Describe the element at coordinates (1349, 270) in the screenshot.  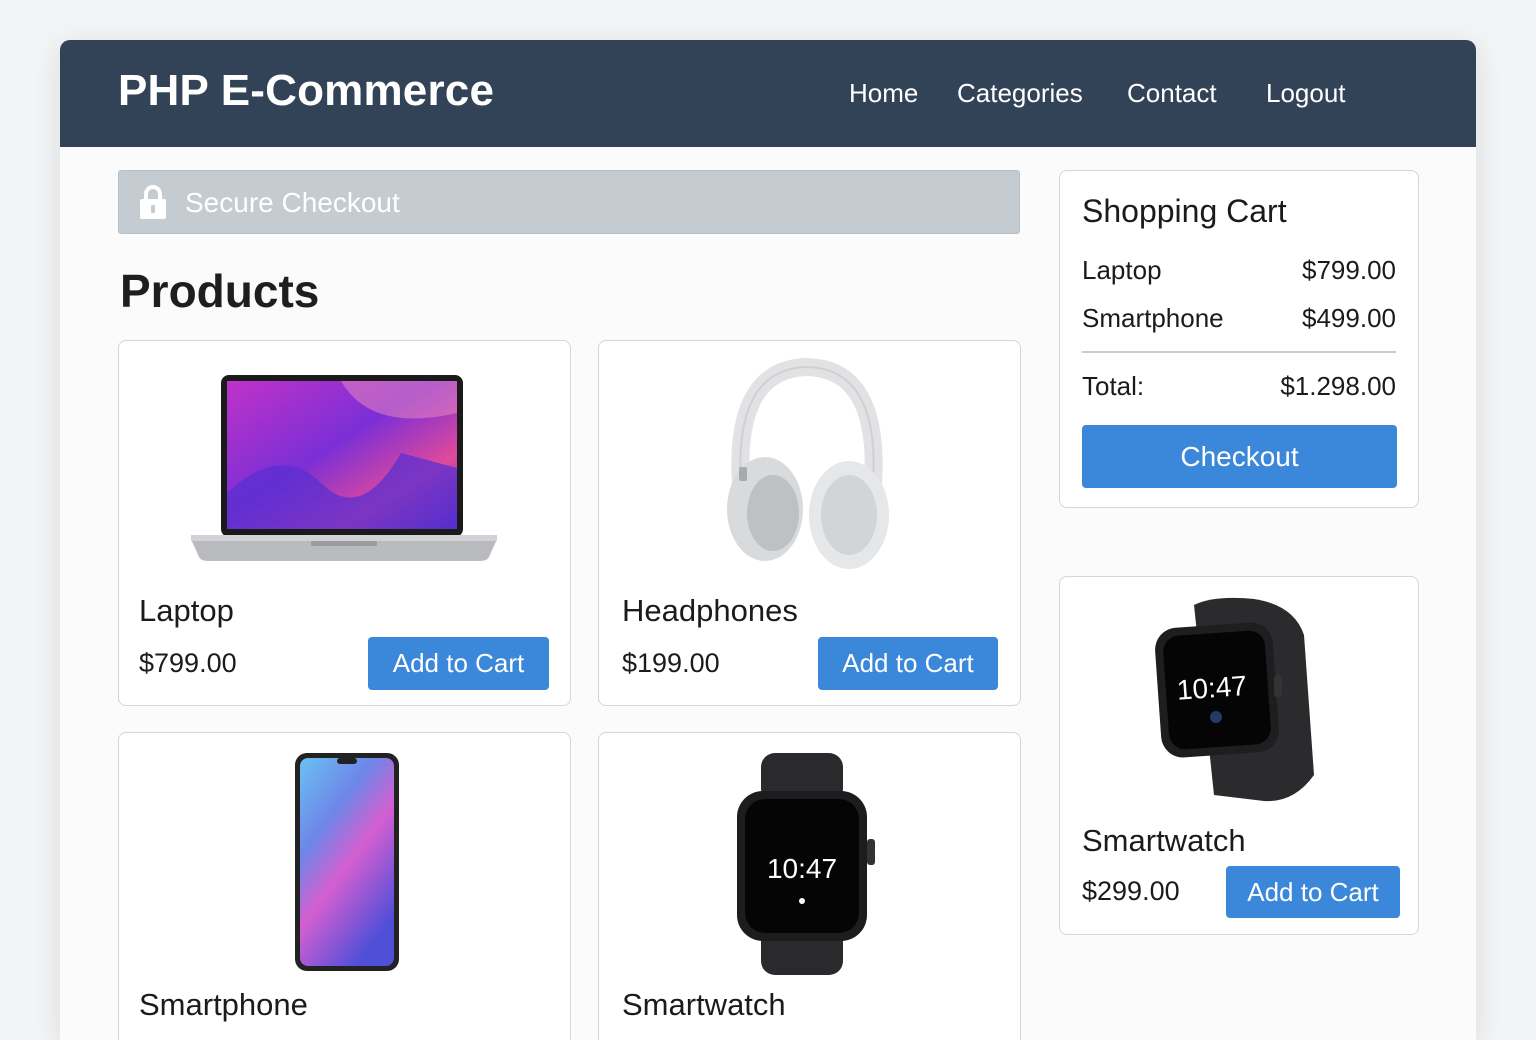
I see `cart-item-price: $799.00` at that location.